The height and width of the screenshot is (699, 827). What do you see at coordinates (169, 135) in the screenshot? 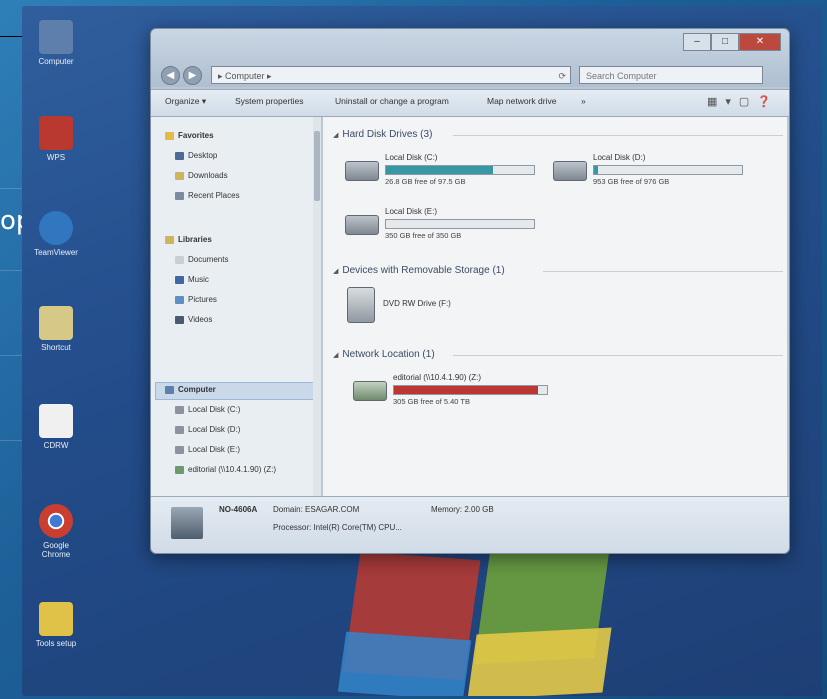
I see `star-icon` at bounding box center [169, 135].